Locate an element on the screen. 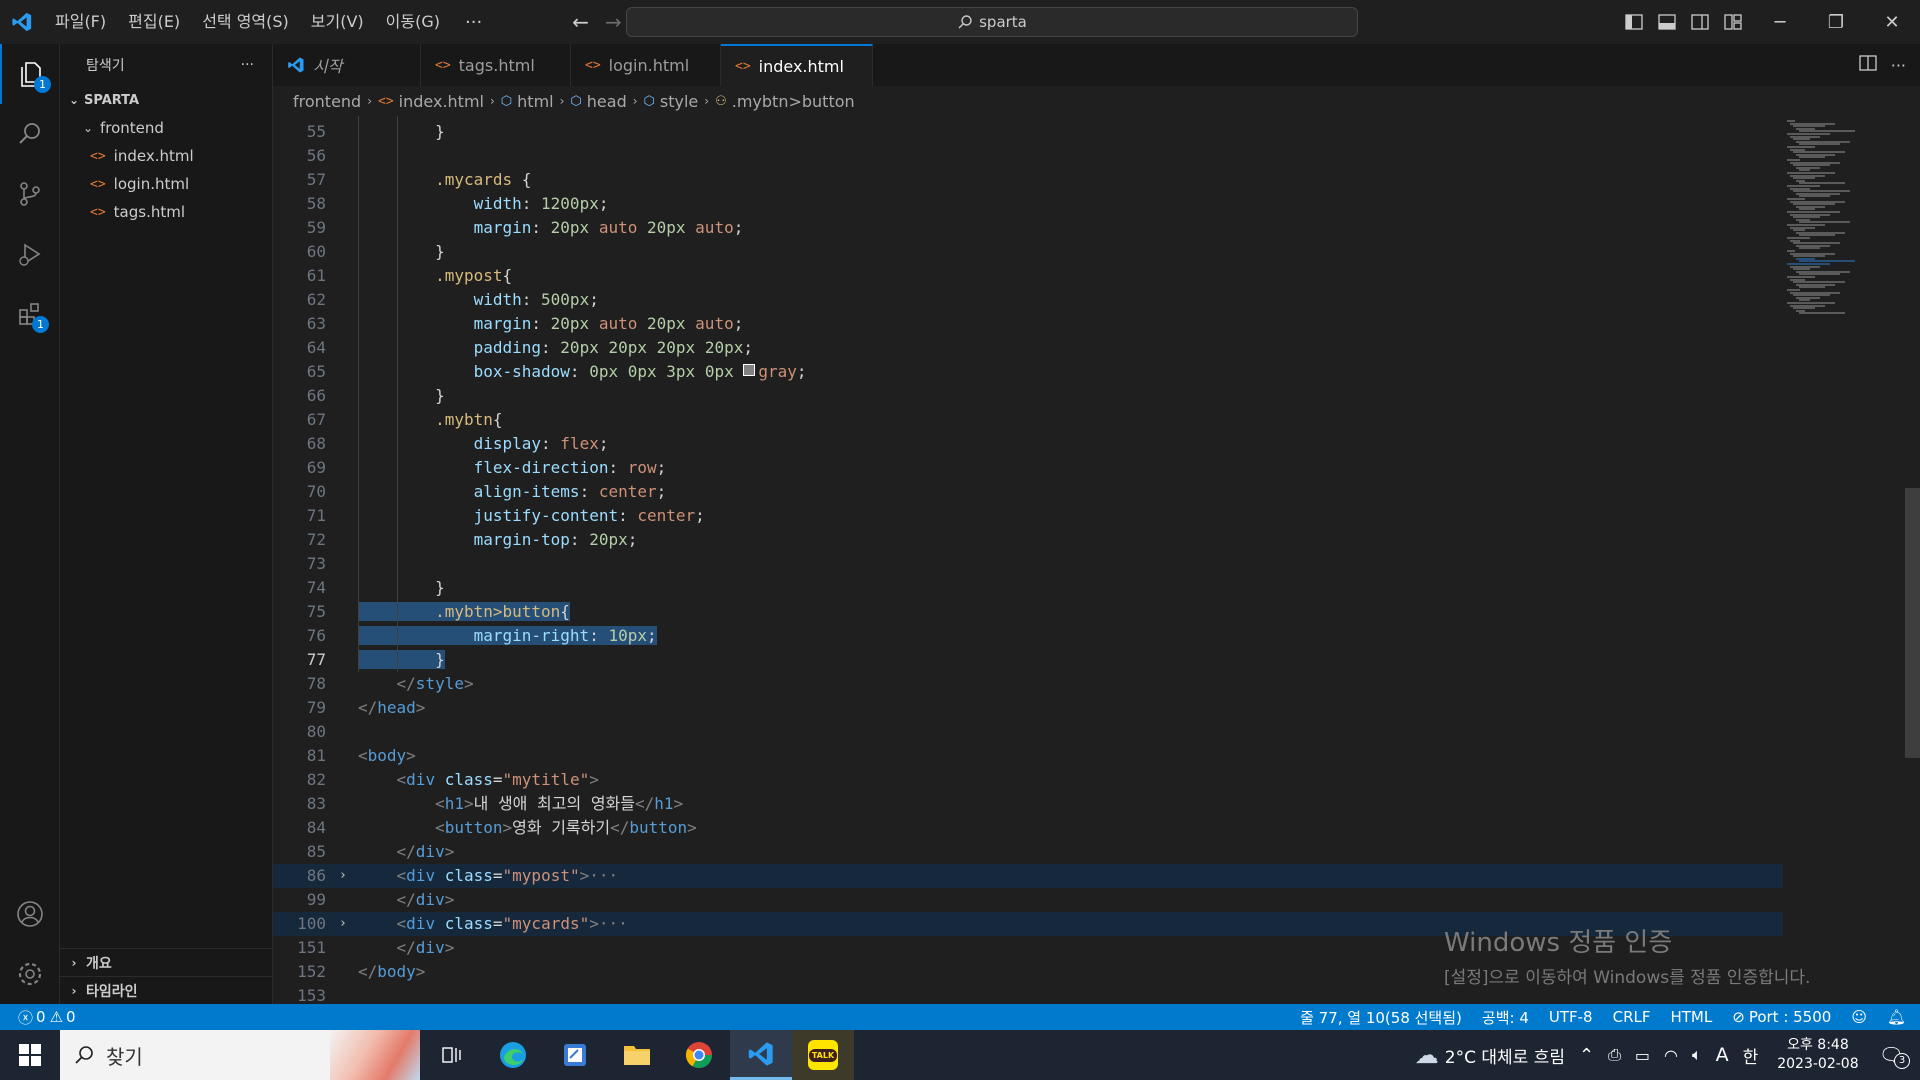 Image resolution: width=1920 pixels, height=1080 pixels. back-arrow-icon: ← is located at coordinates (580, 22).